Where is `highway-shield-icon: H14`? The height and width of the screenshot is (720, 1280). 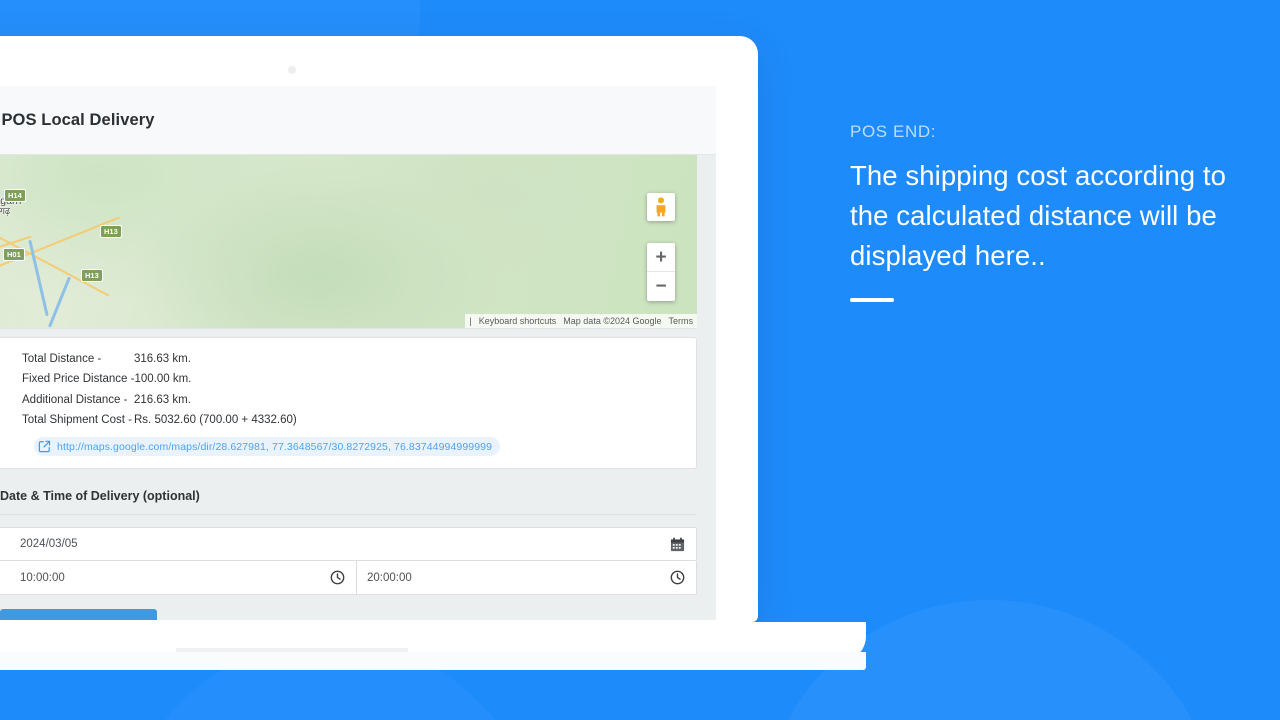
highway-shield-icon: H14 is located at coordinates (15, 195).